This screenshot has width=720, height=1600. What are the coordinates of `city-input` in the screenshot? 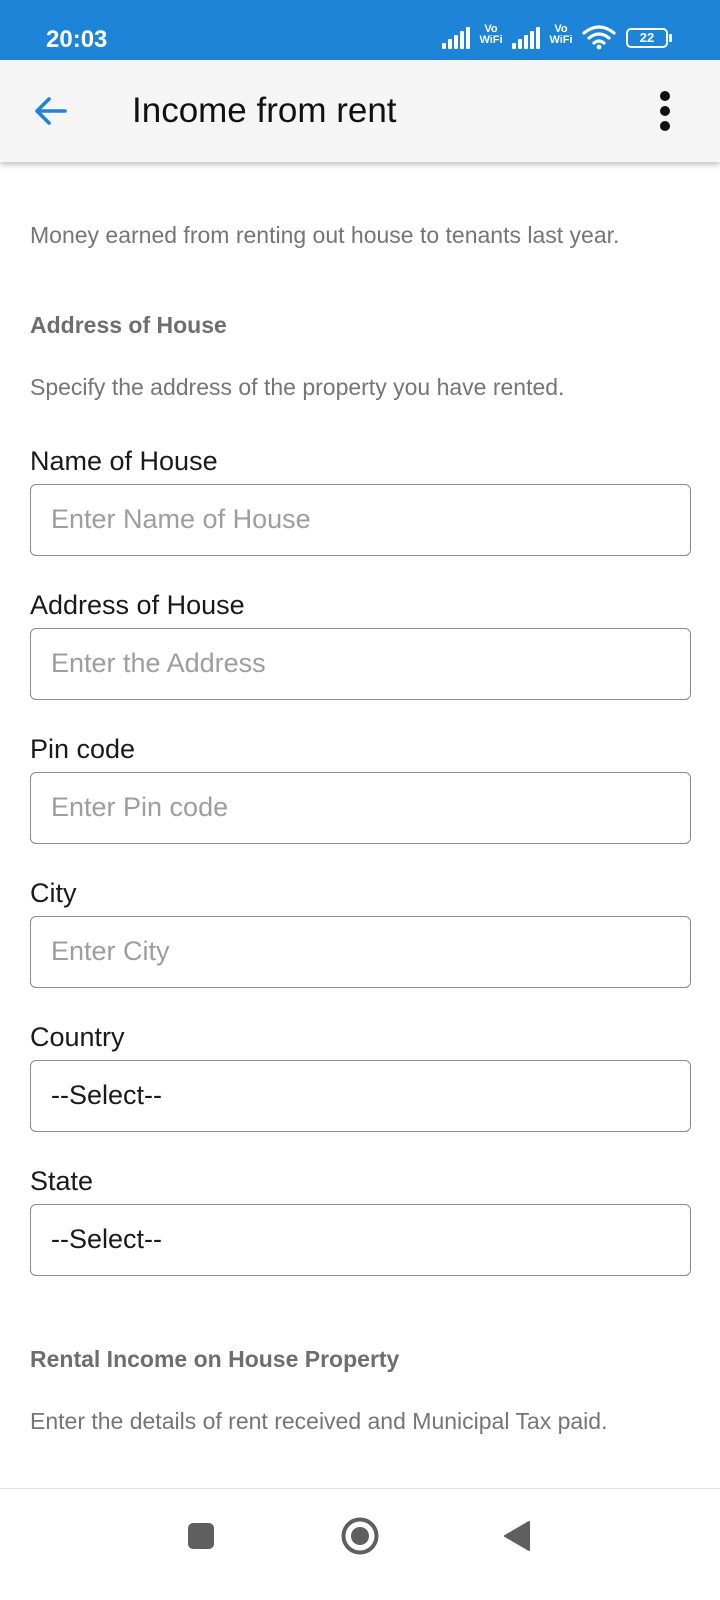 It's located at (361, 951).